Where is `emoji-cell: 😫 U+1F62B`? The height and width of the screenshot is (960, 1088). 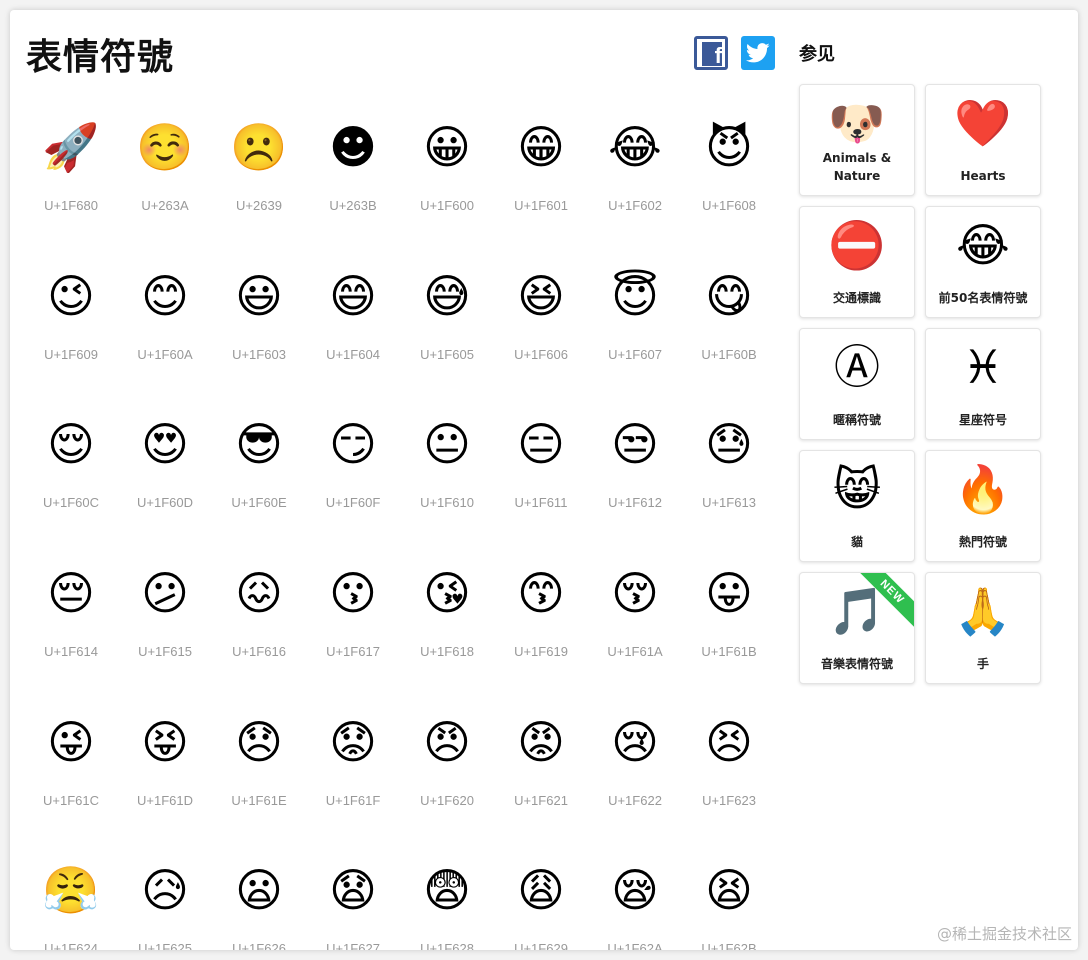
emoji-cell: 😫 U+1F62B is located at coordinates (729, 897).